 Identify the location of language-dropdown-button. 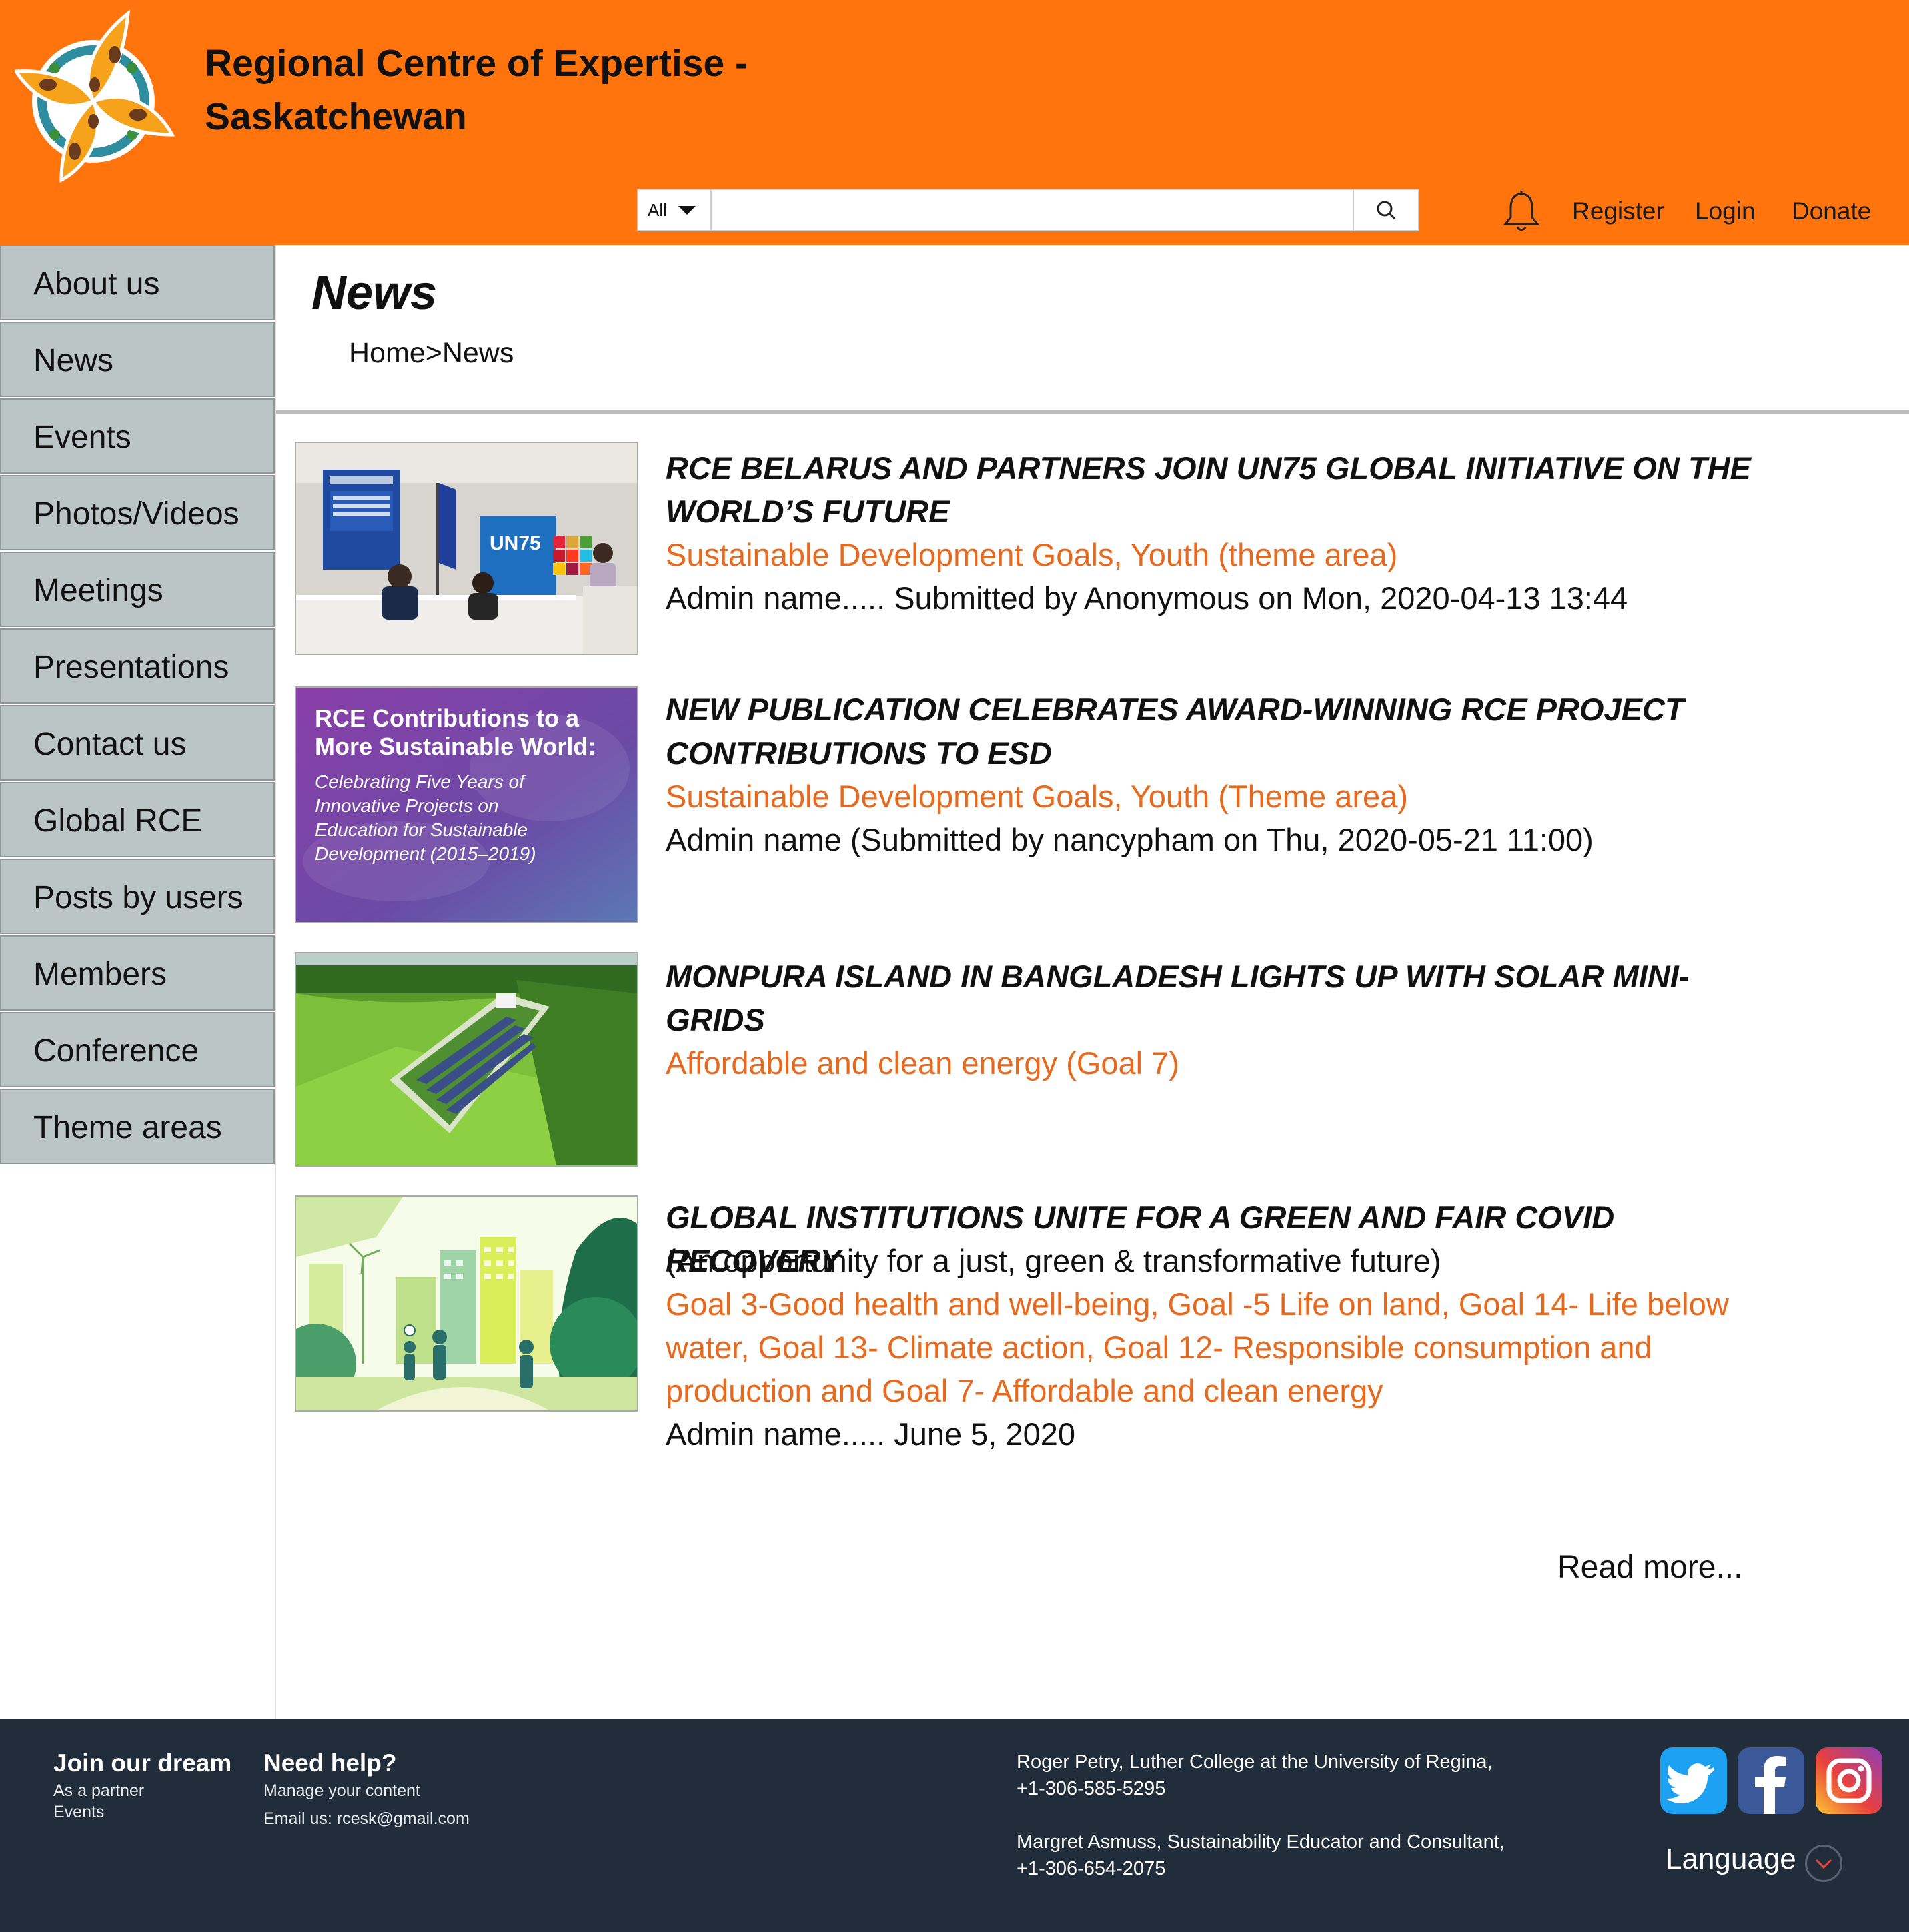
(1823, 1864).